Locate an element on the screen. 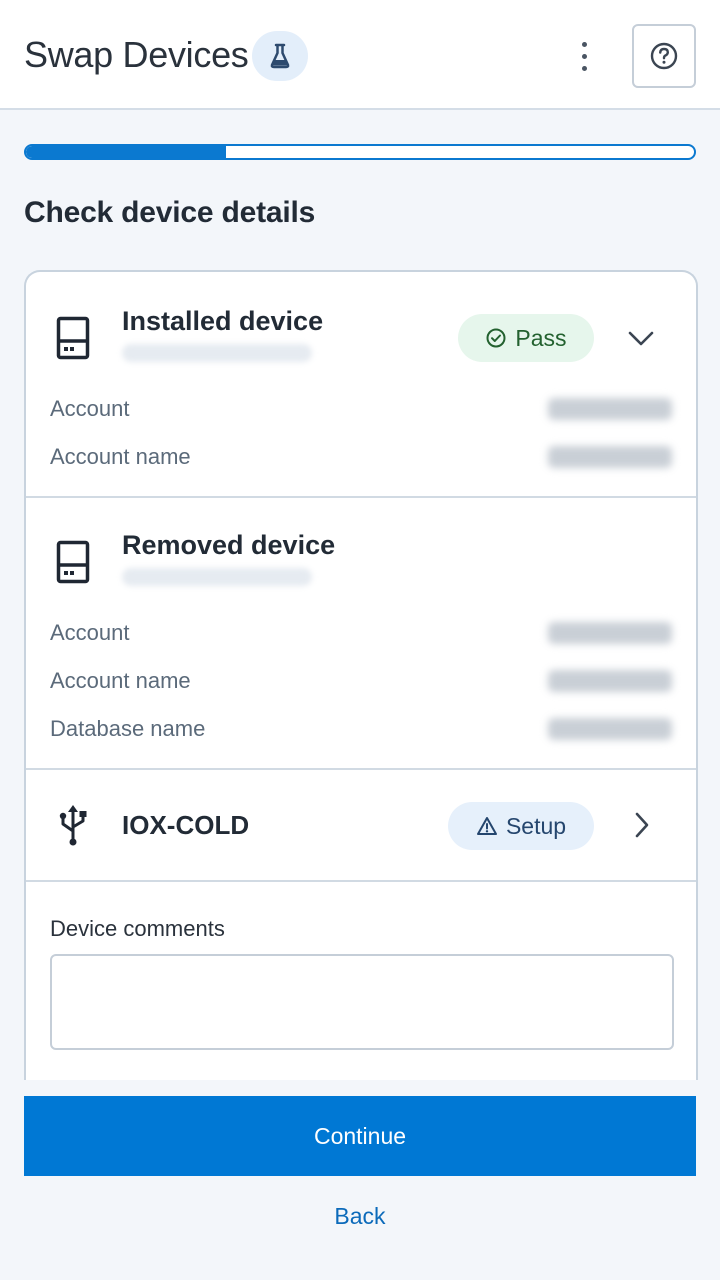 The image size is (720, 1280). accessory-row: IOX-COLD Setup is located at coordinates (361, 825).